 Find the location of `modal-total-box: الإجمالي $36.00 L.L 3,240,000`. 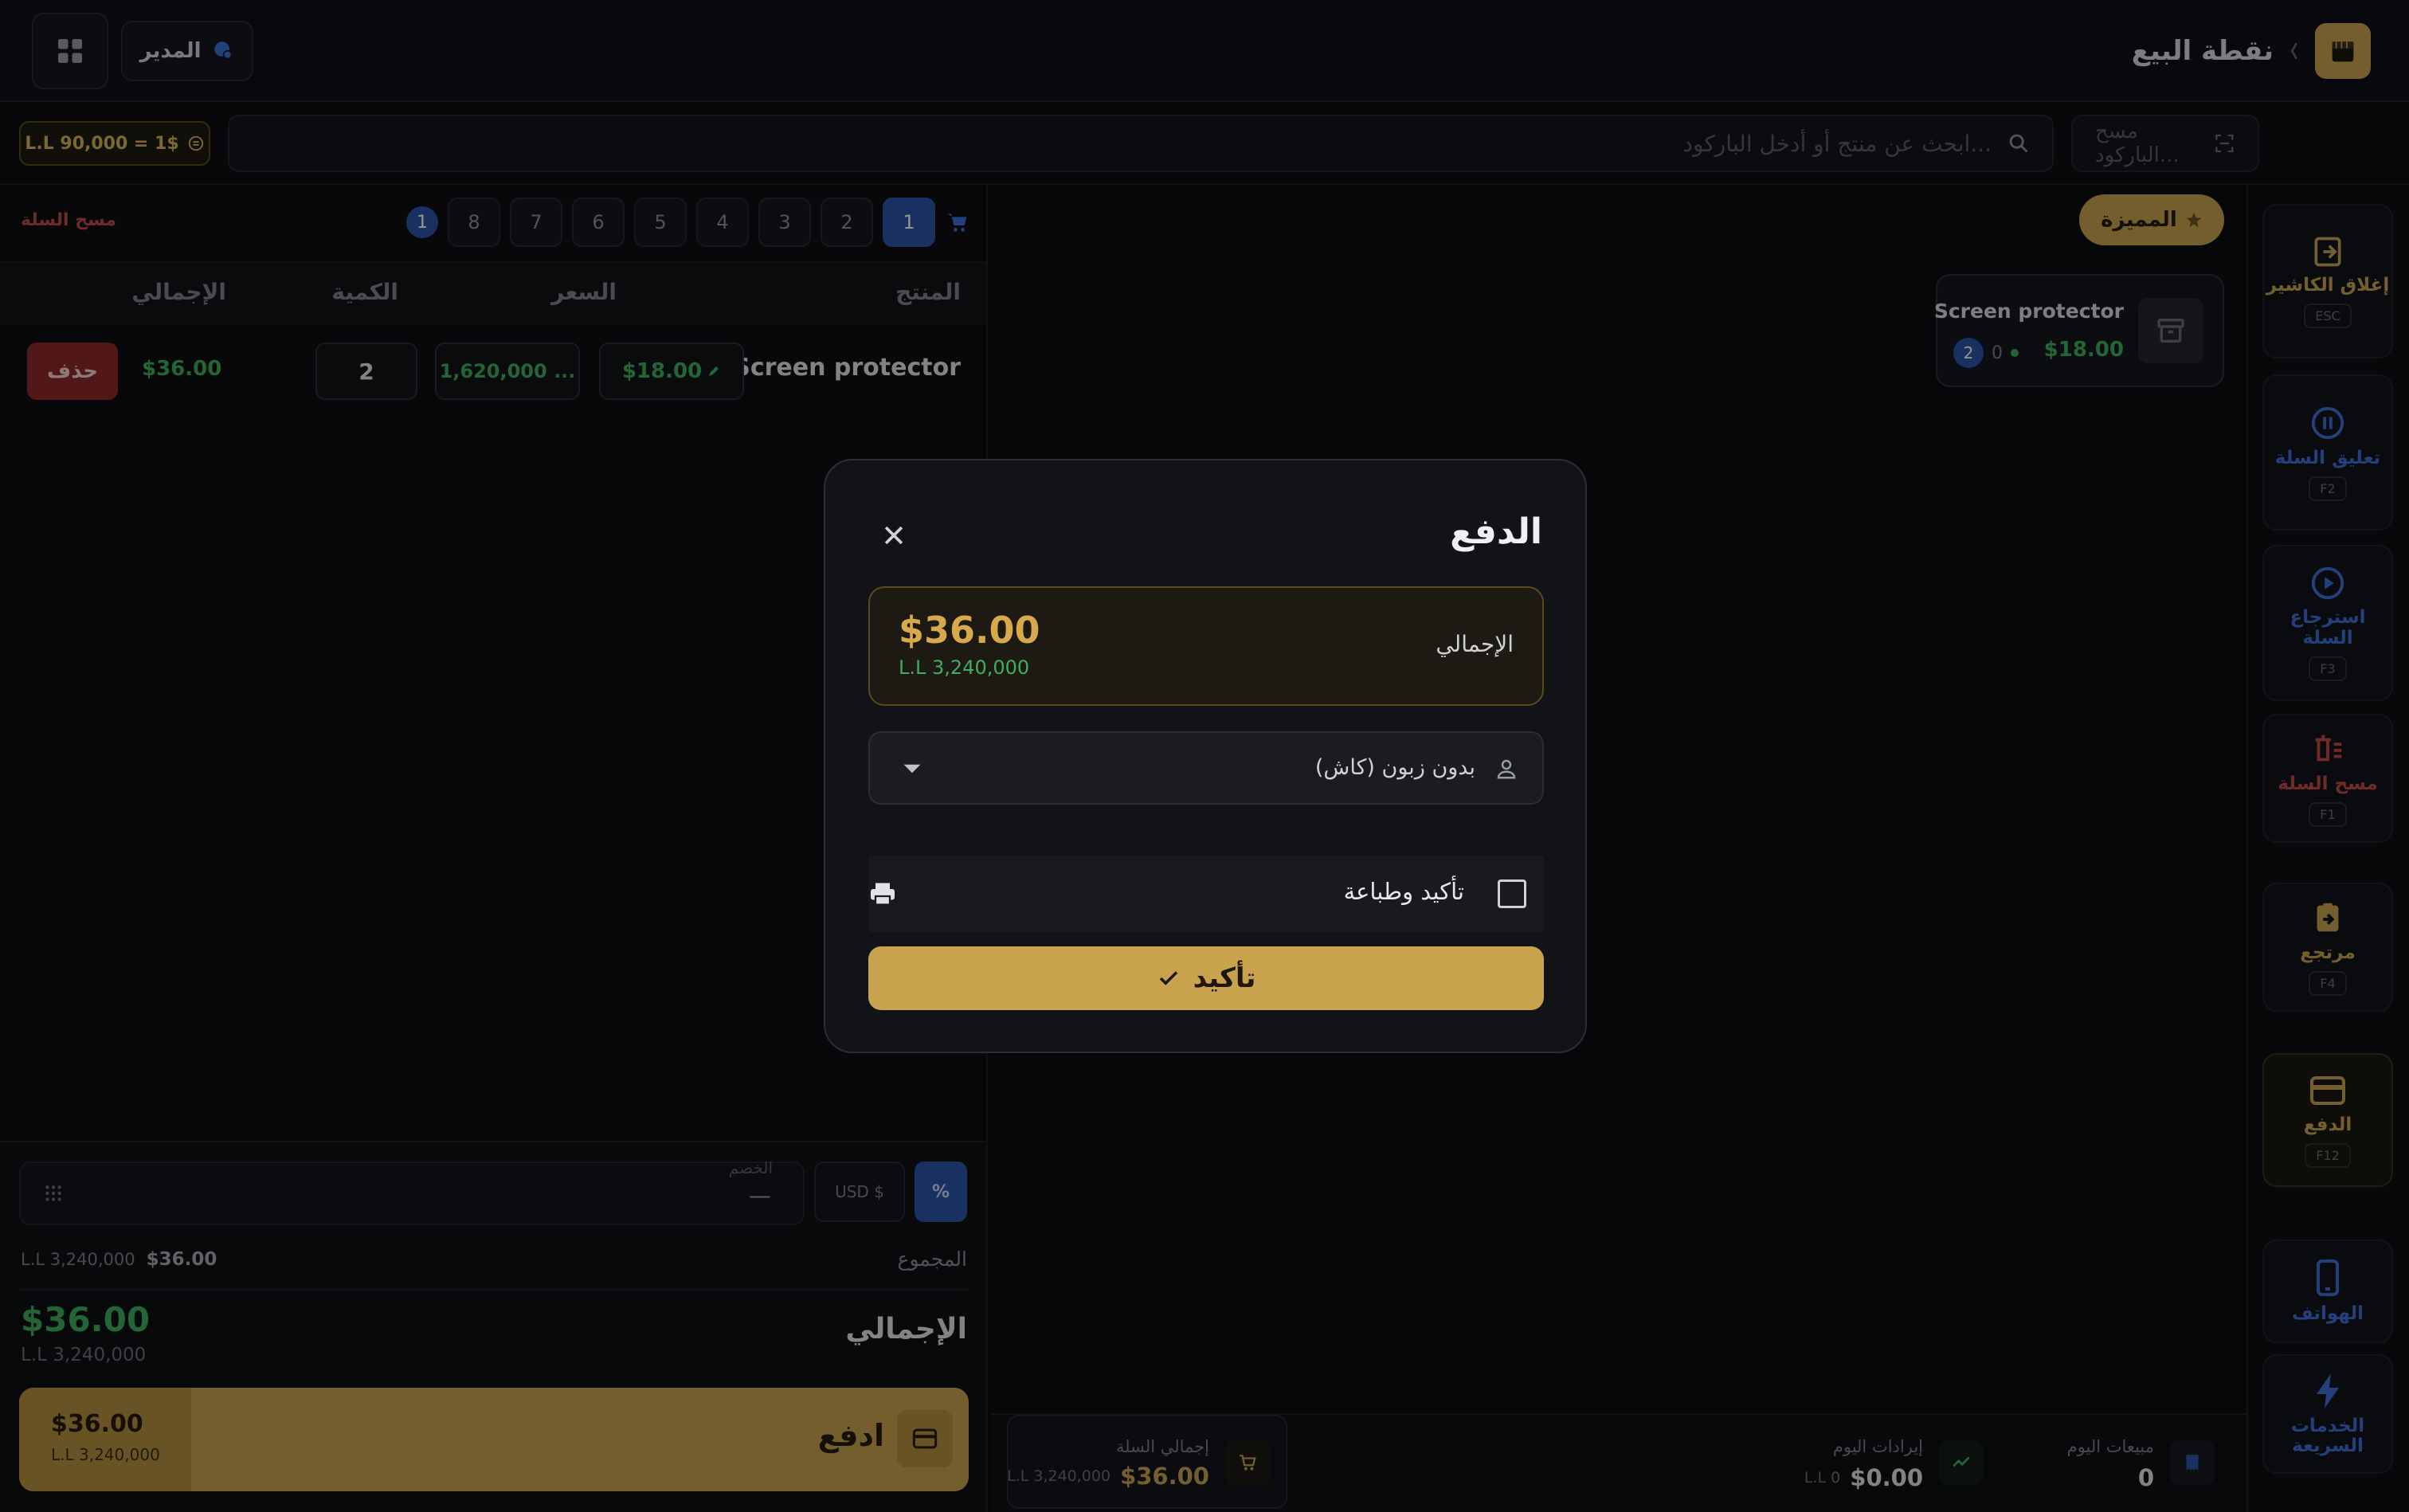

modal-total-box: الإجمالي $36.00 L.L 3,240,000 is located at coordinates (1206, 646).